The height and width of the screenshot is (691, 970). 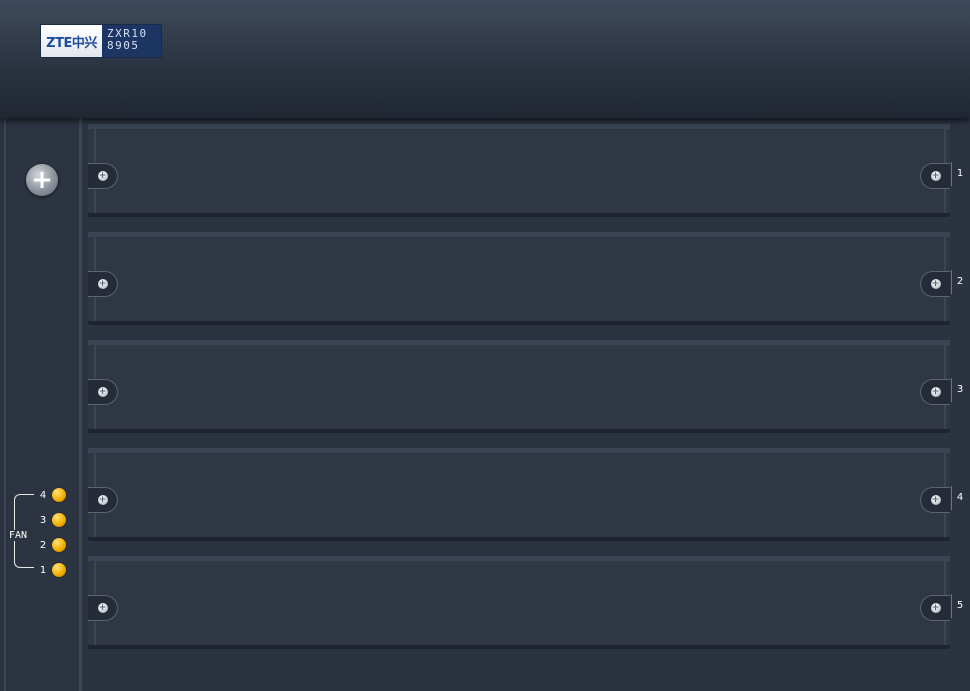 I want to click on fan-indicator-3: 3, so click(x=51, y=520).